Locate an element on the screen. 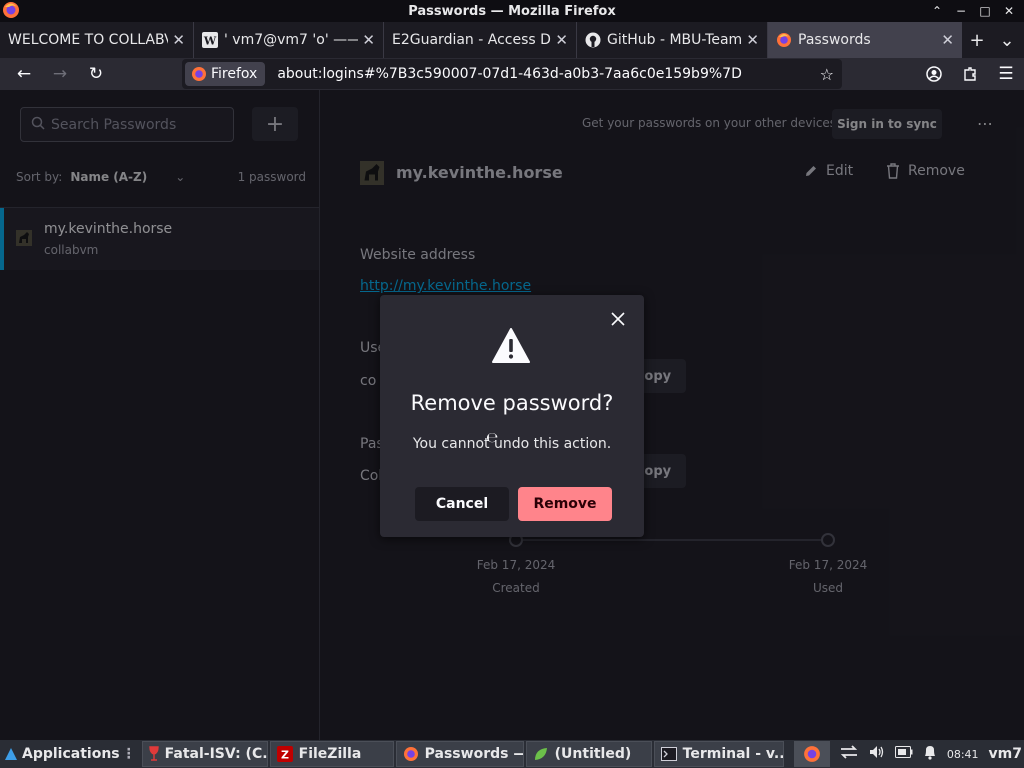 This screenshot has height=768, width=1024. tab-wikipedia: W ' vm7@vm7 'o' —— '( ✕ is located at coordinates (289, 40).